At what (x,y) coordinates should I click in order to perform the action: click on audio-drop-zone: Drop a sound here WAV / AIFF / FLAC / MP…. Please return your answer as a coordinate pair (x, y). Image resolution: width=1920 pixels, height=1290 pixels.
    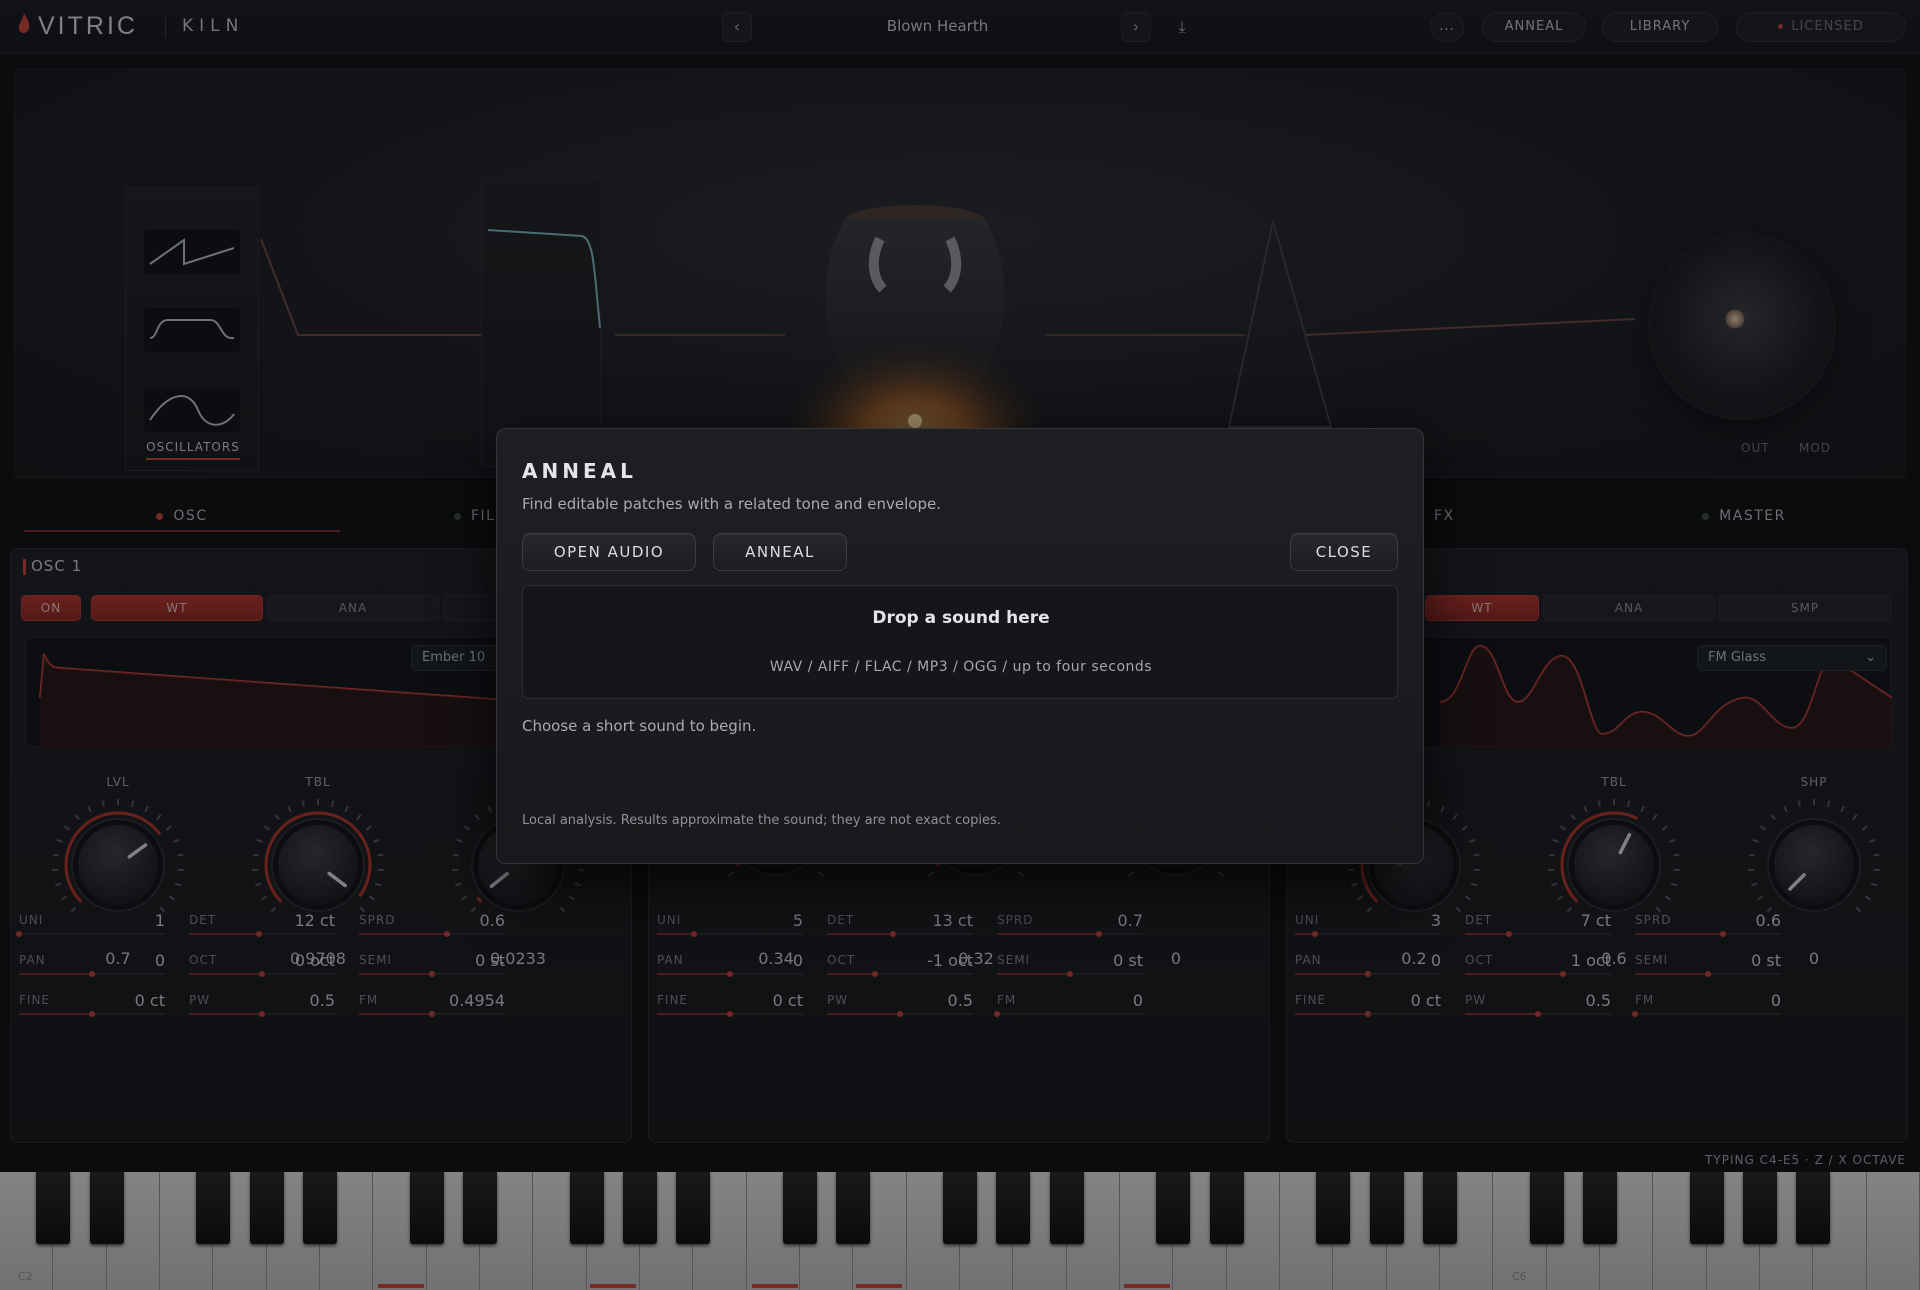
    Looking at the image, I should click on (960, 642).